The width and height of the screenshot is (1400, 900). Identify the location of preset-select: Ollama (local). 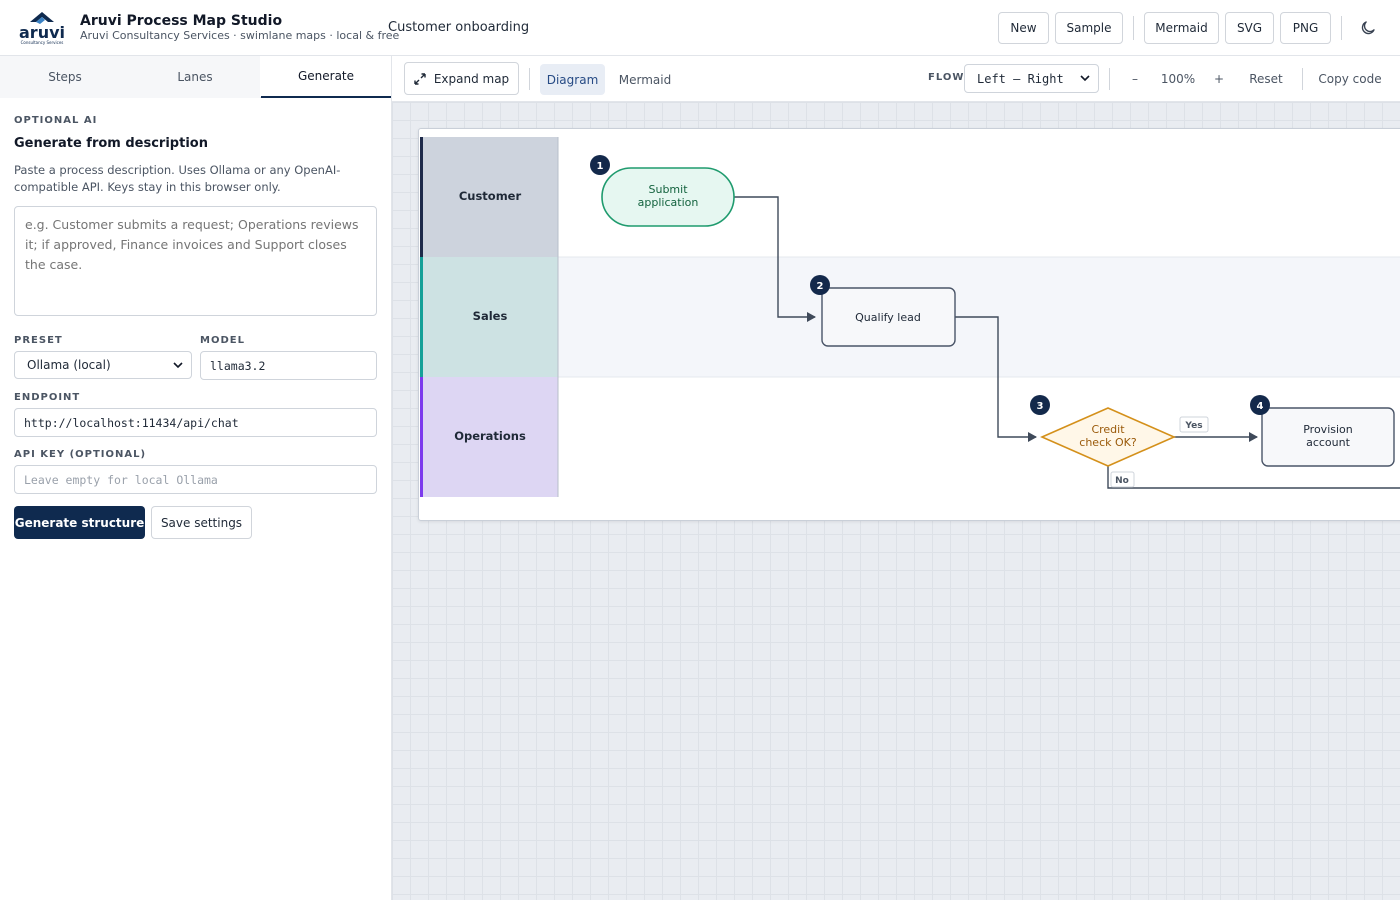
(103, 365).